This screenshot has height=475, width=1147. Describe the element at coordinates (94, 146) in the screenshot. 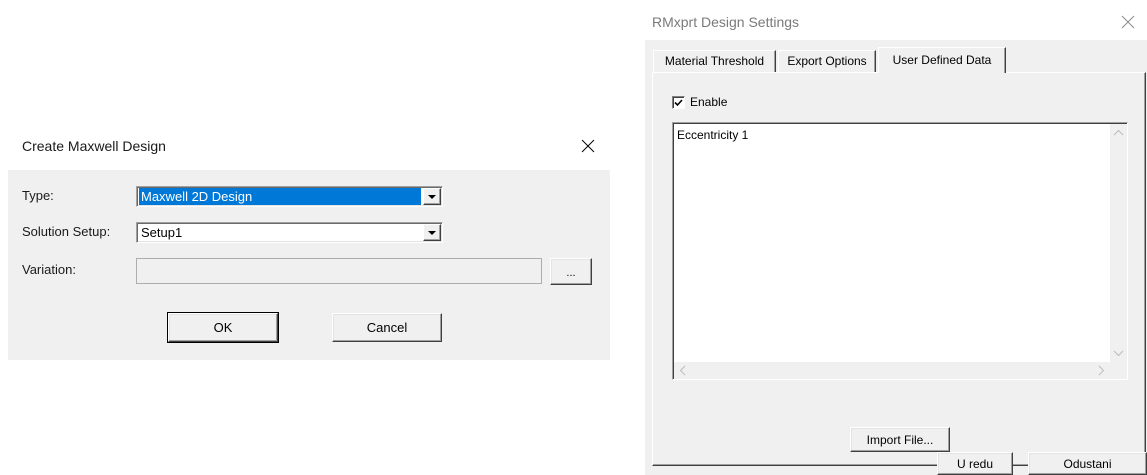

I see `dialog-title: Create Maxwell Design` at that location.